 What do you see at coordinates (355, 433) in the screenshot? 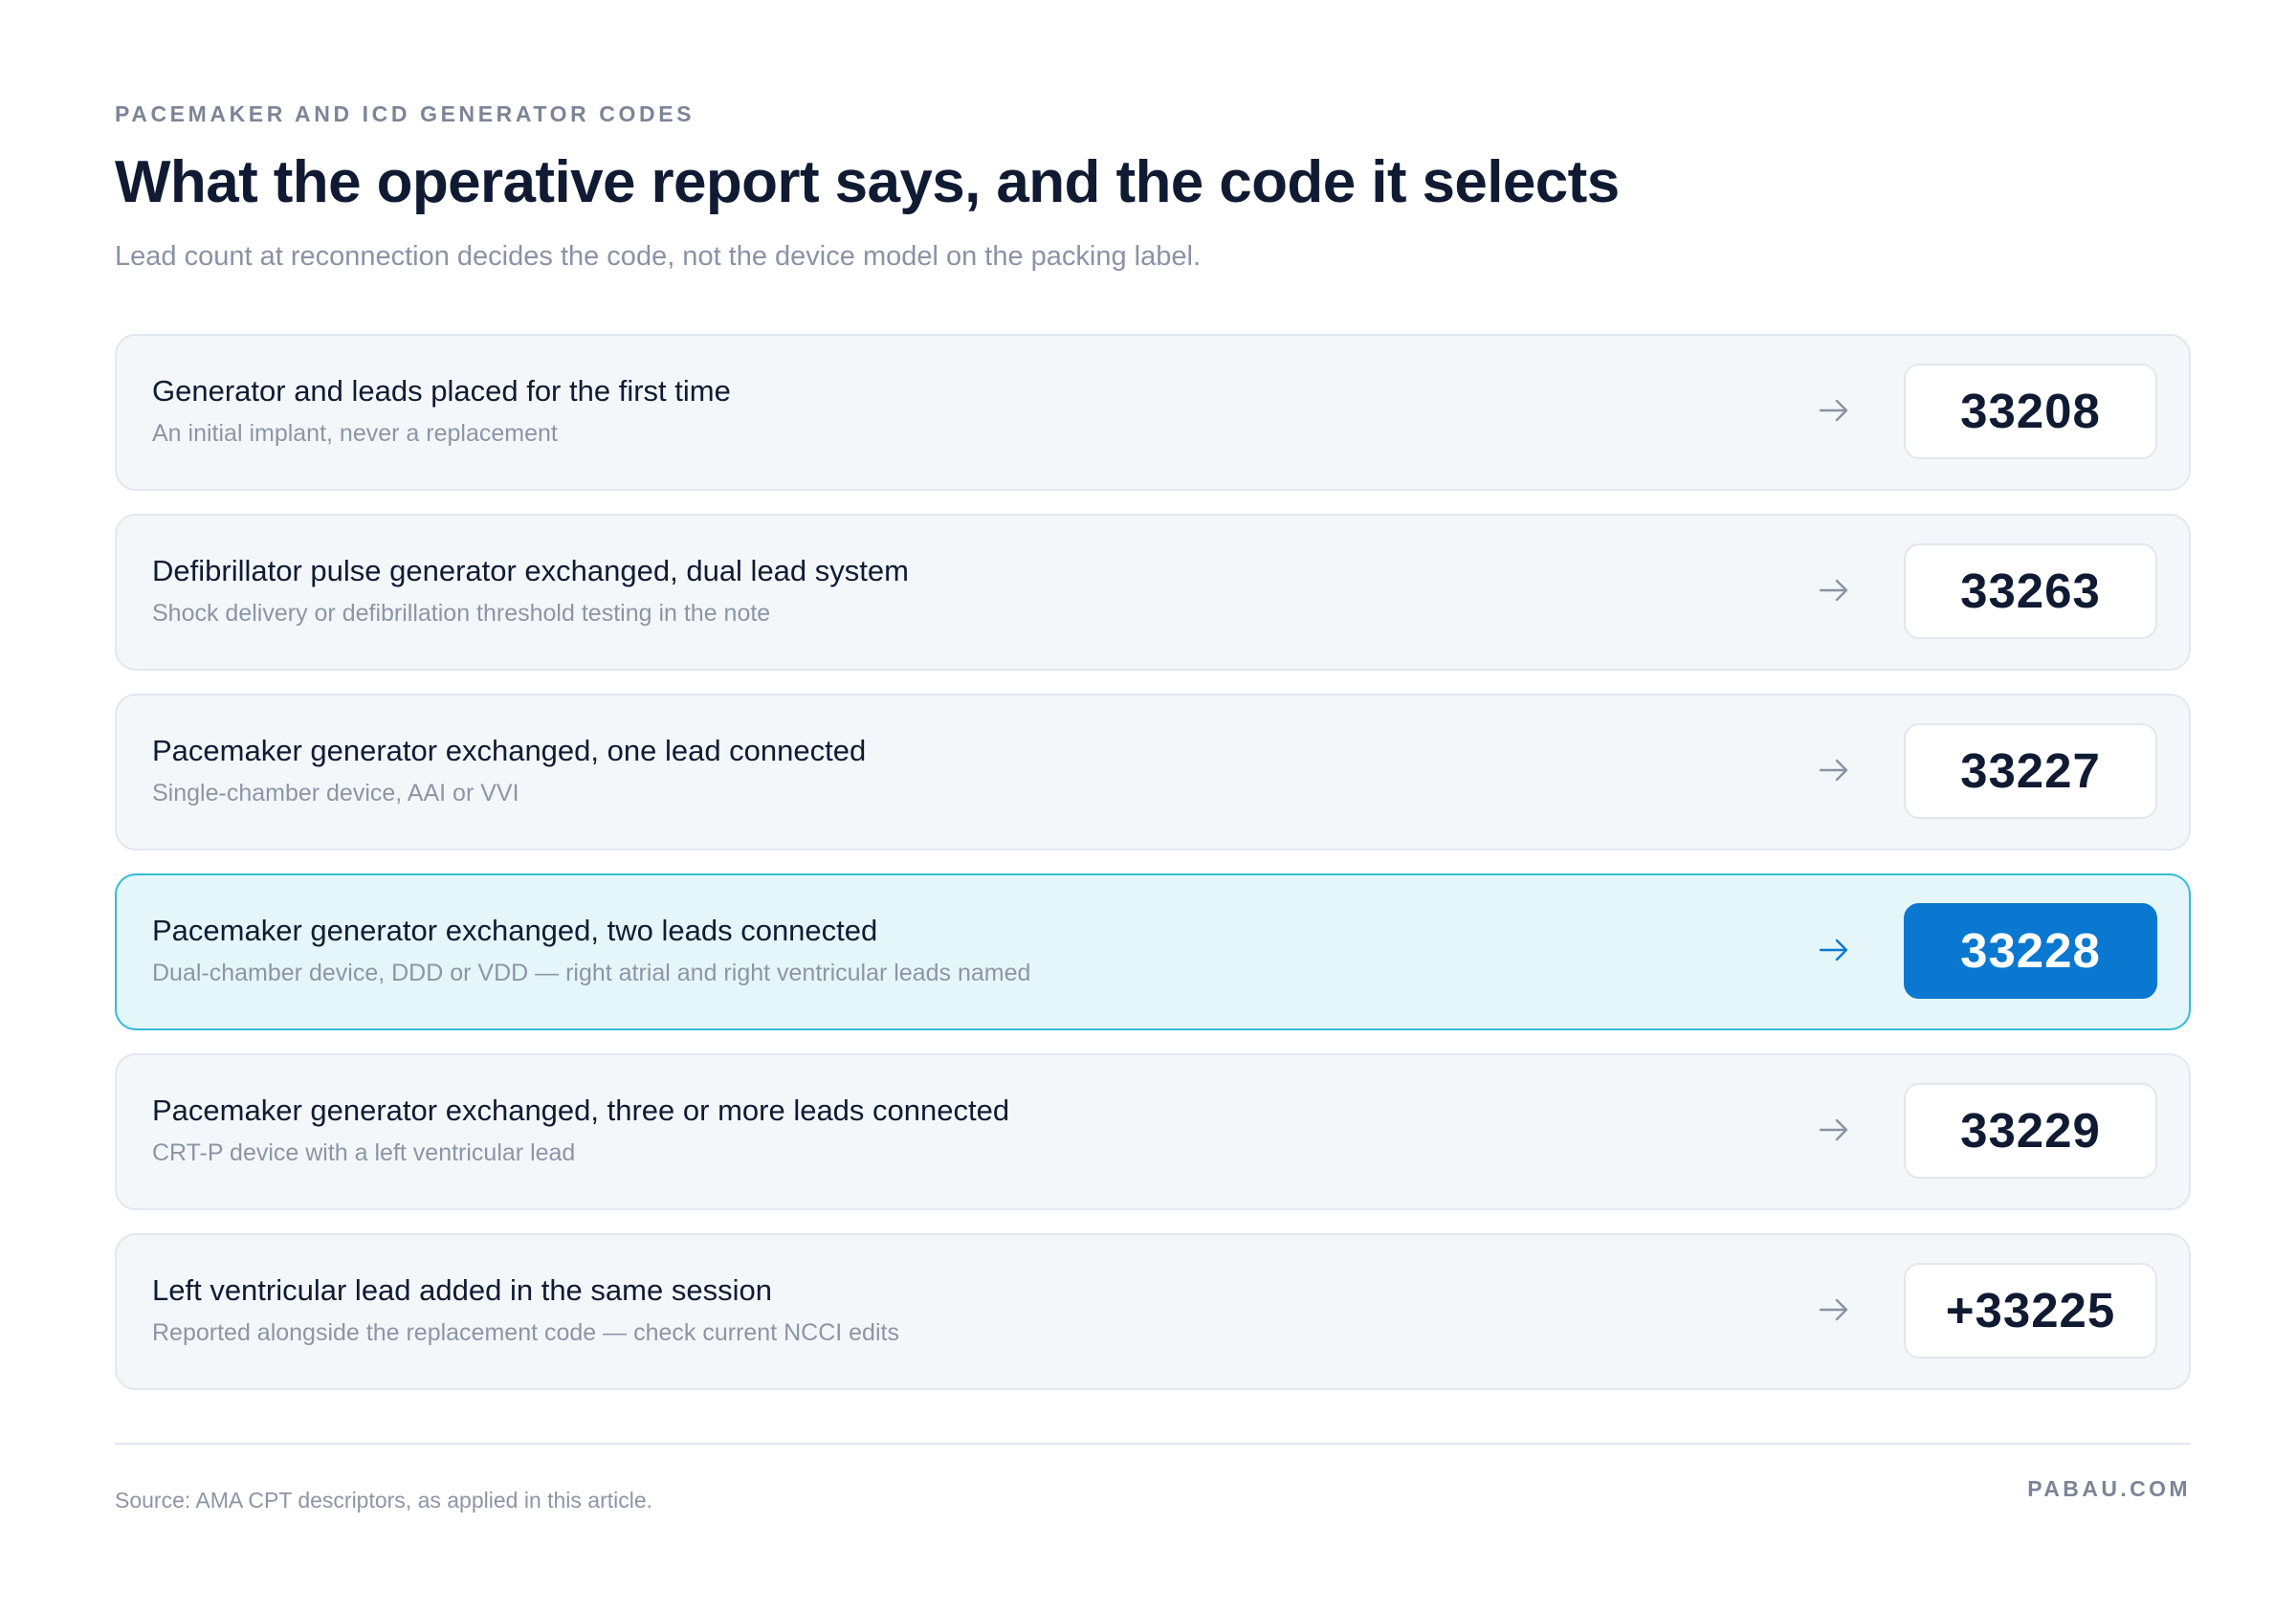
I see `row-description: An initial implant, never a replacement` at bounding box center [355, 433].